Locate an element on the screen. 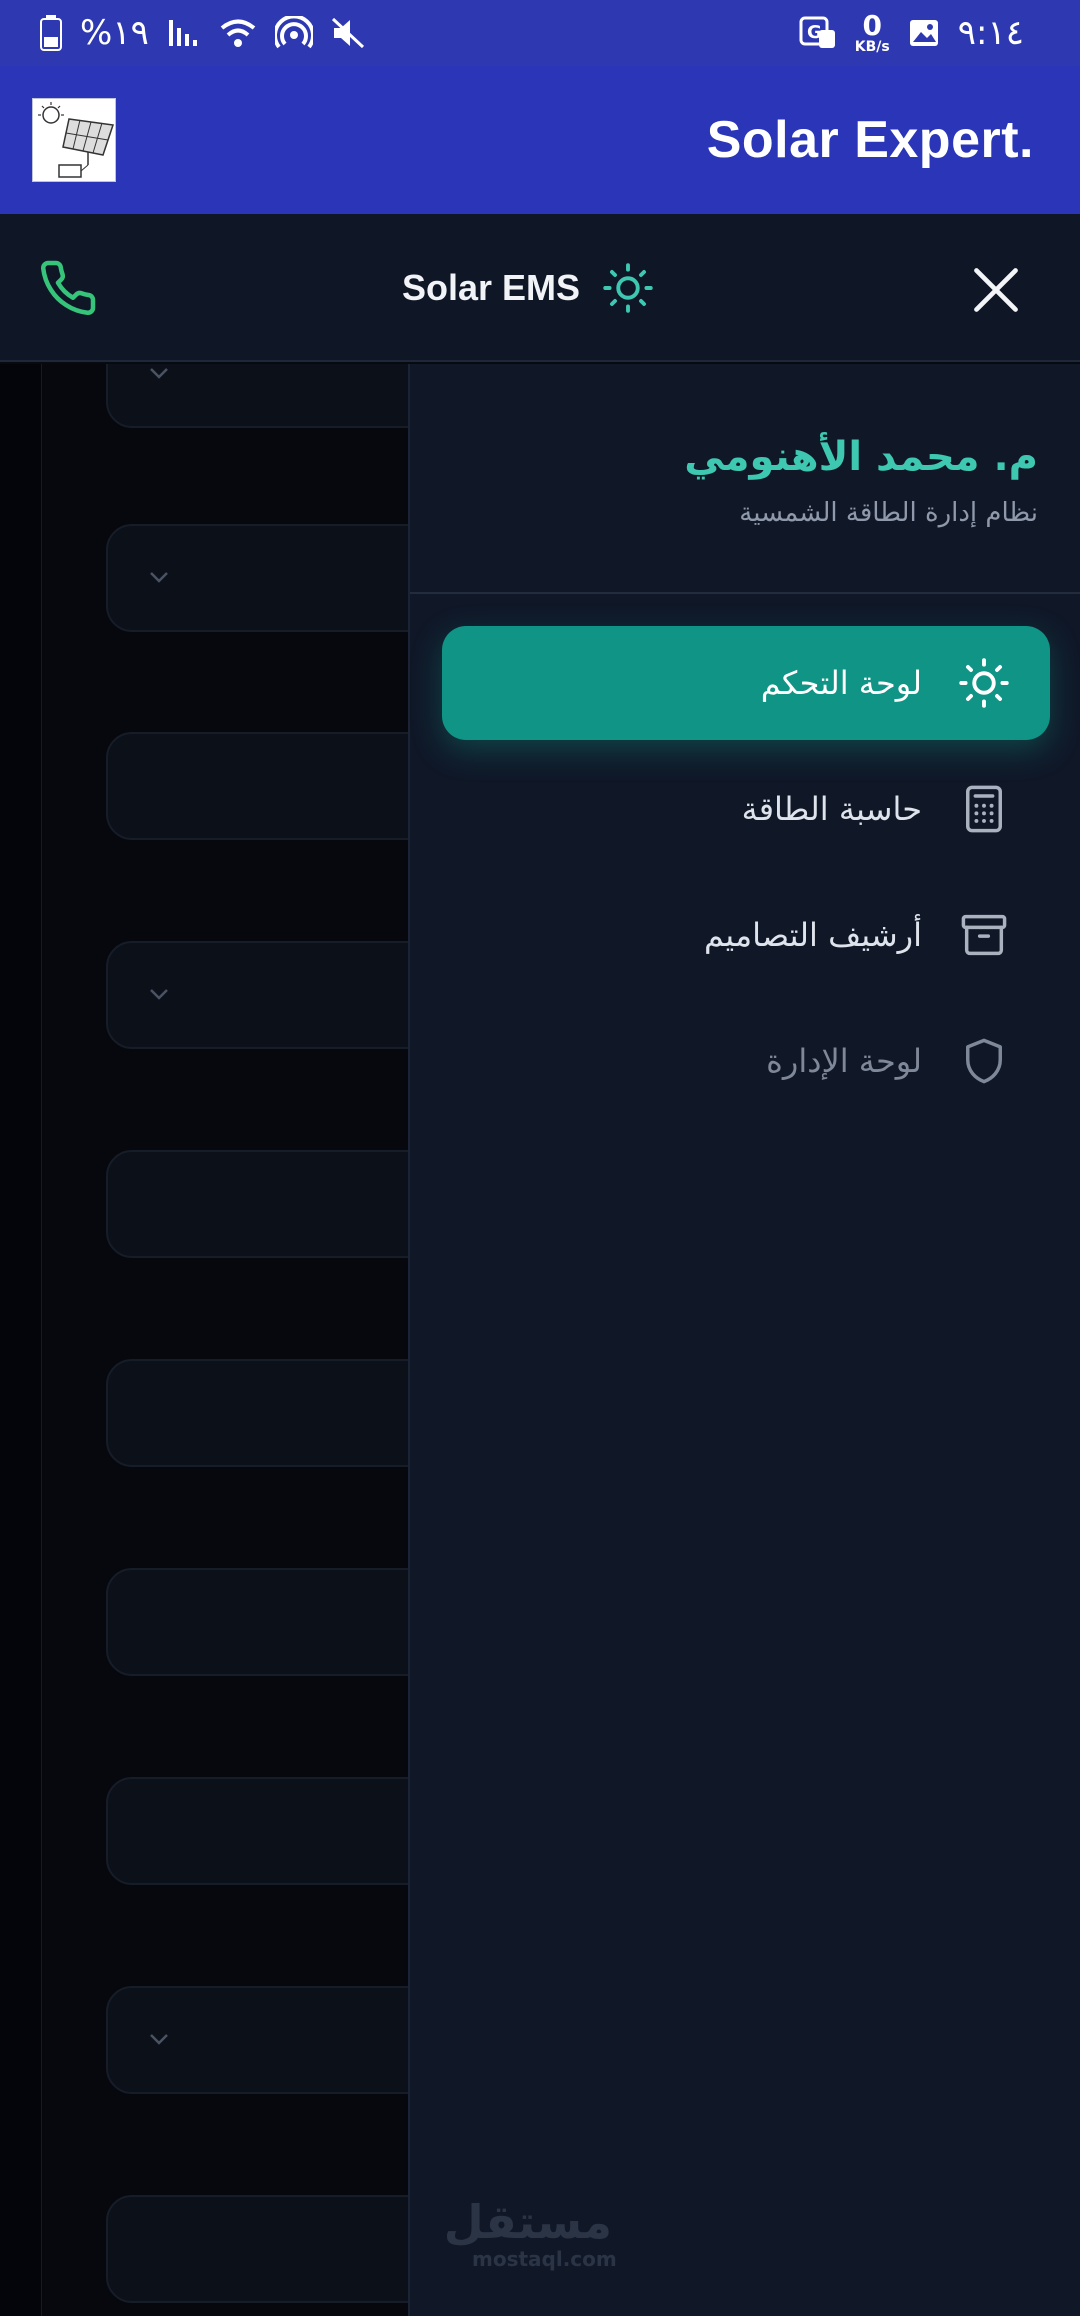 The width and height of the screenshot is (1080, 2316). watermark-logo: مستقل mostaql.com is located at coordinates (530, 2233).